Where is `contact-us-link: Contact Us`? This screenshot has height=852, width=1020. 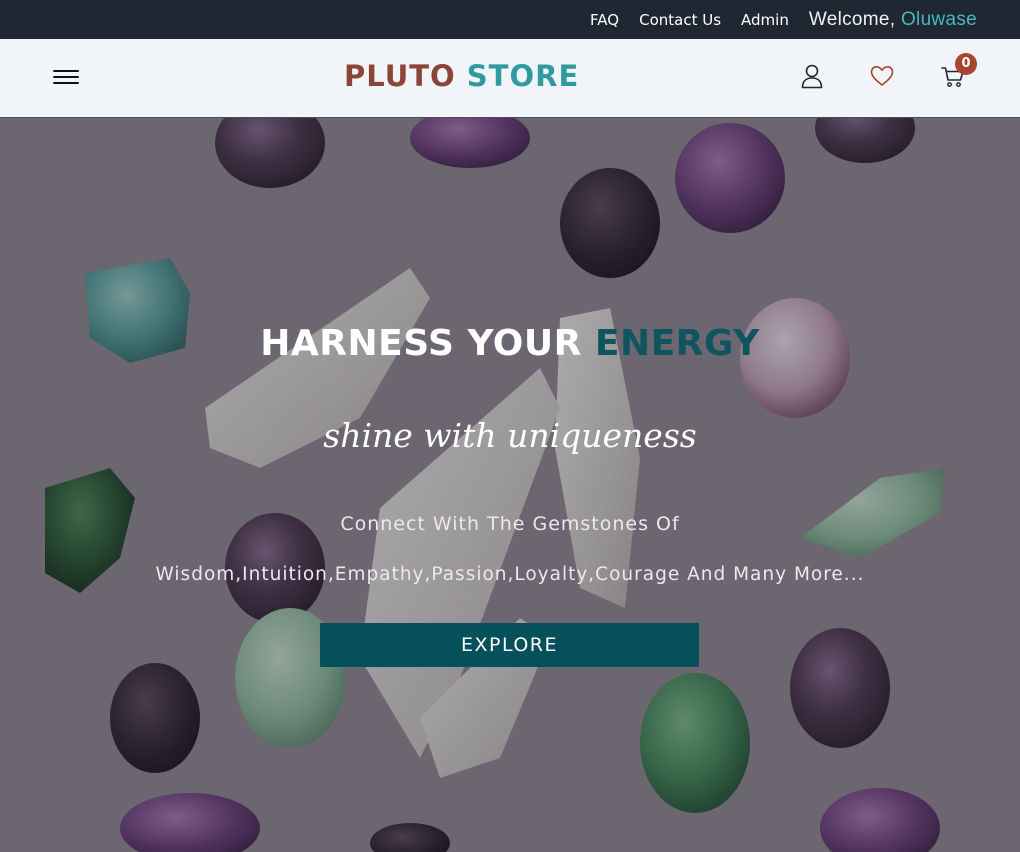
contact-us-link: Contact Us is located at coordinates (680, 20).